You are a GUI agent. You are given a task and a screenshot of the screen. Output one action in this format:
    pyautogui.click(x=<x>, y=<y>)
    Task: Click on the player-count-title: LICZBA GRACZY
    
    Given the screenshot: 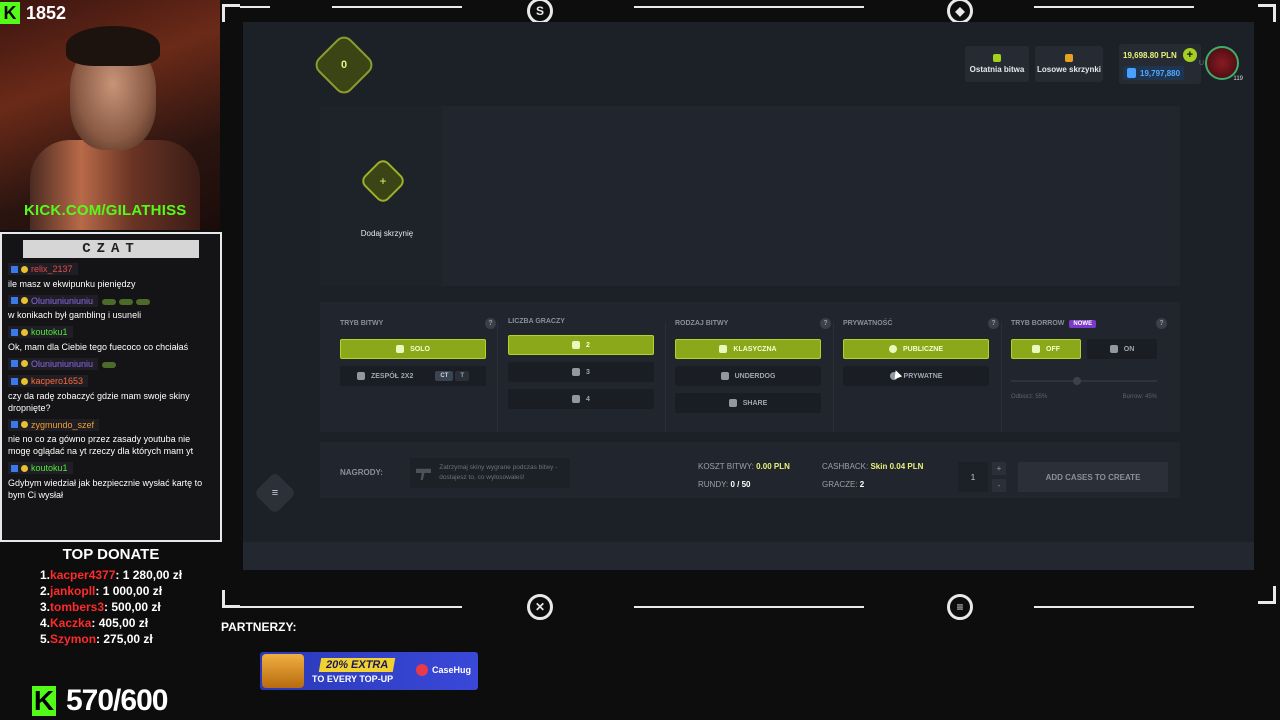 What is the action you would take?
    pyautogui.click(x=586, y=321)
    